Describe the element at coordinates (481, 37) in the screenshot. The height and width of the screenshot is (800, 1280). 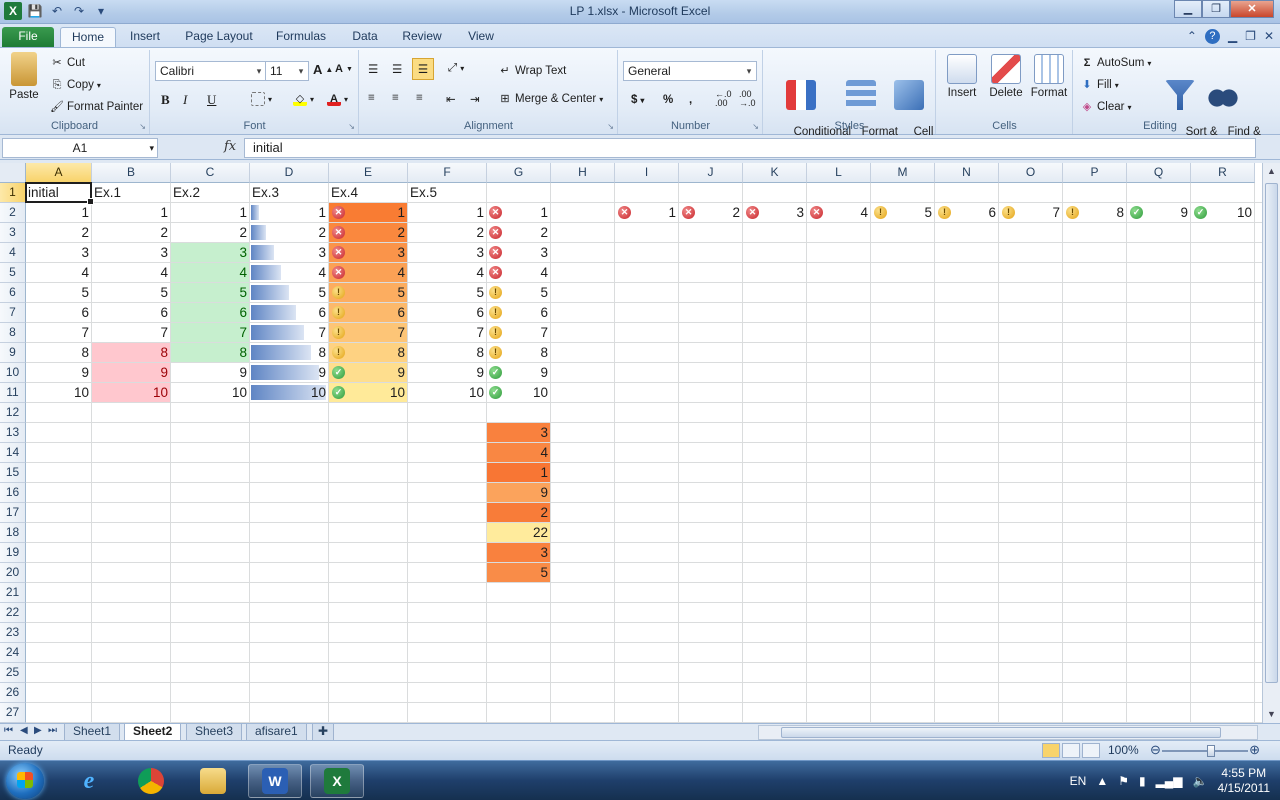
I see `tab-view: View` at that location.